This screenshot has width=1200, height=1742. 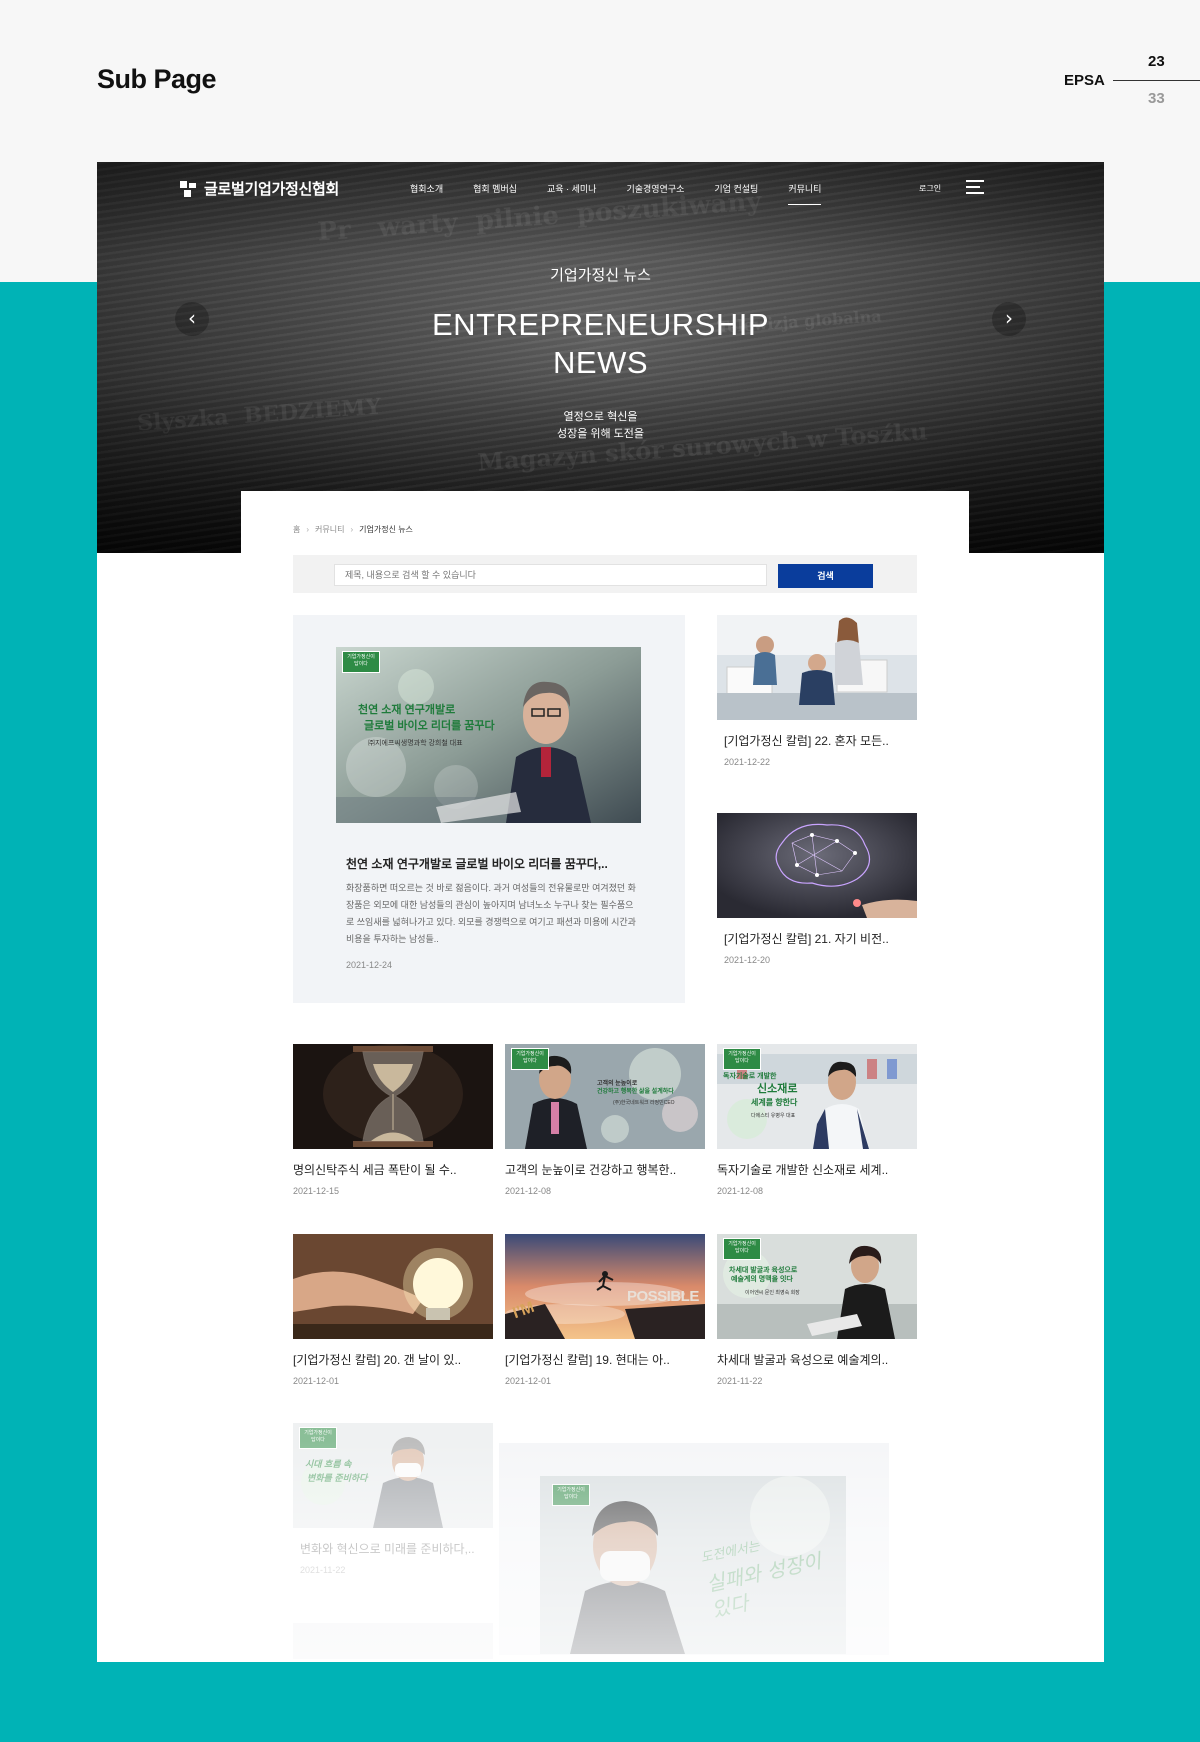 What do you see at coordinates (693, 1565) in the screenshot?
I see `video-preview: 기업가정신이 답이다 도전에서는 실패와 성장이 있다` at bounding box center [693, 1565].